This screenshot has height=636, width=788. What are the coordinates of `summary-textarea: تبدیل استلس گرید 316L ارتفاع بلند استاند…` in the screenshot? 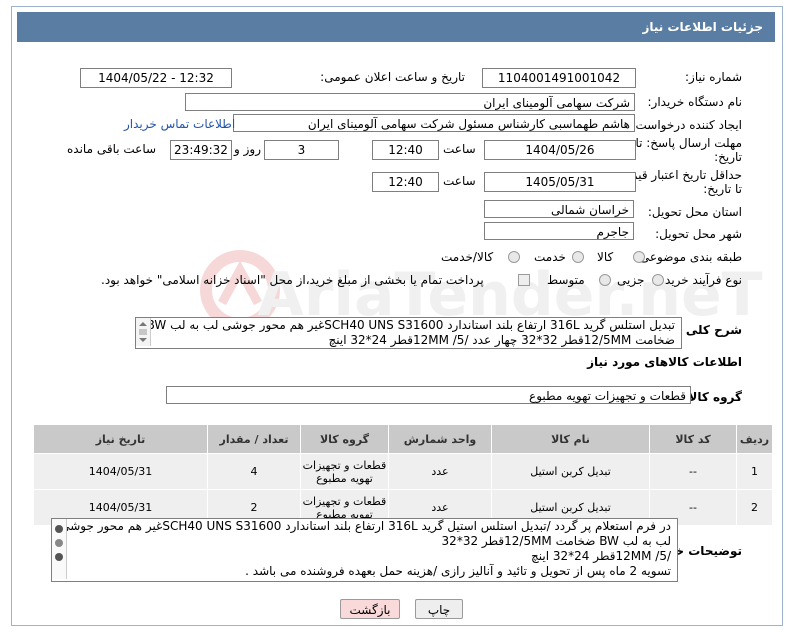 It's located at (408, 333).